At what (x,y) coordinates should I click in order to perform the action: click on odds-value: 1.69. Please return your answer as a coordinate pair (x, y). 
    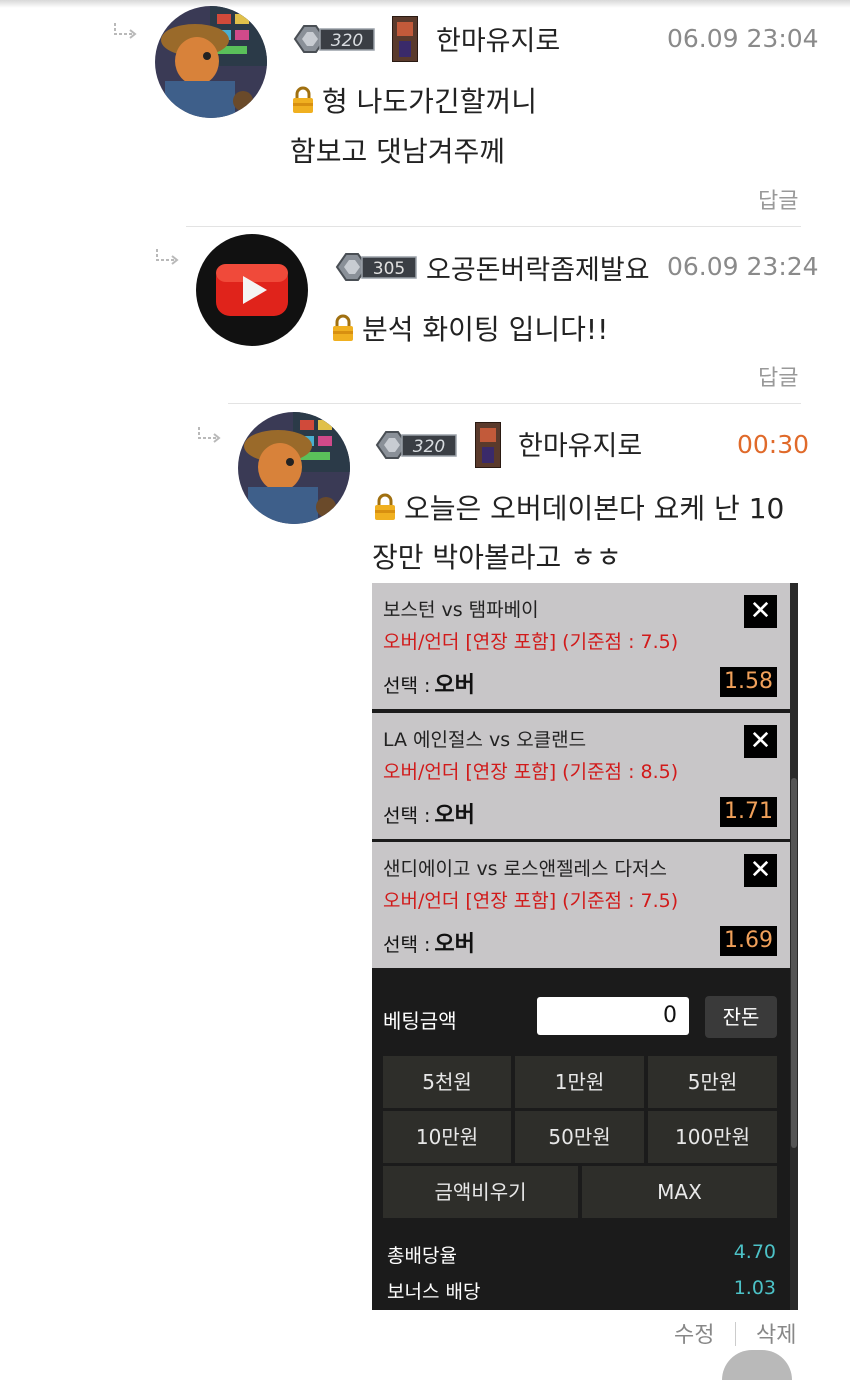
    Looking at the image, I should click on (748, 941).